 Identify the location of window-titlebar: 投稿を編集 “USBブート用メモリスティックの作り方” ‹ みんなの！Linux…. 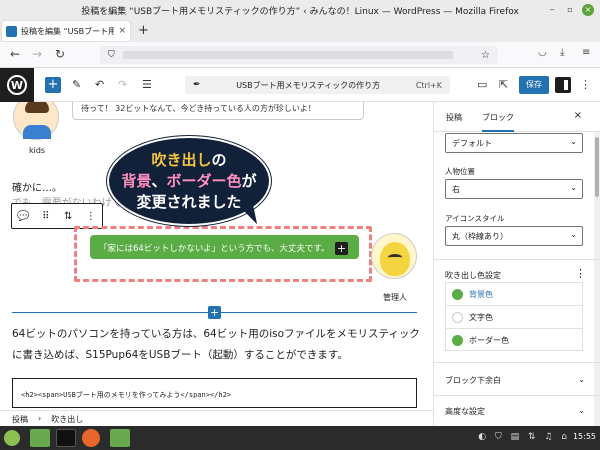
(300, 10).